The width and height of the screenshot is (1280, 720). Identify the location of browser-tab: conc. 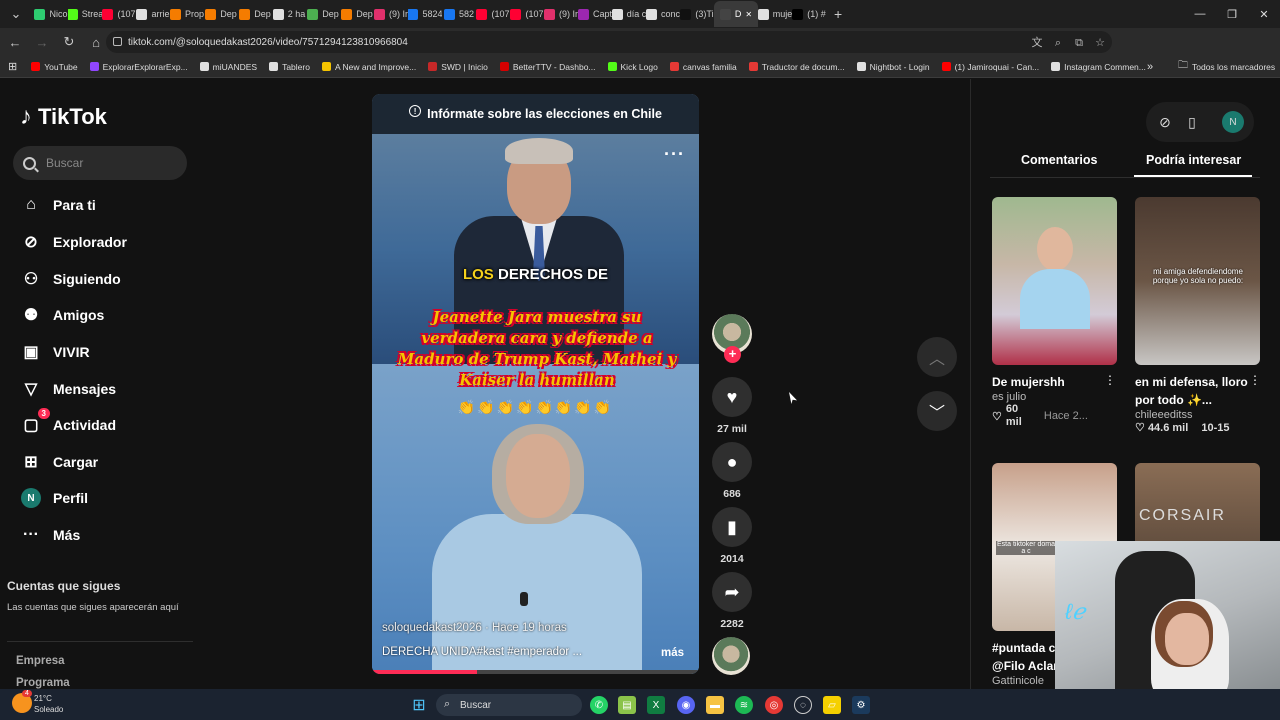
(663, 14).